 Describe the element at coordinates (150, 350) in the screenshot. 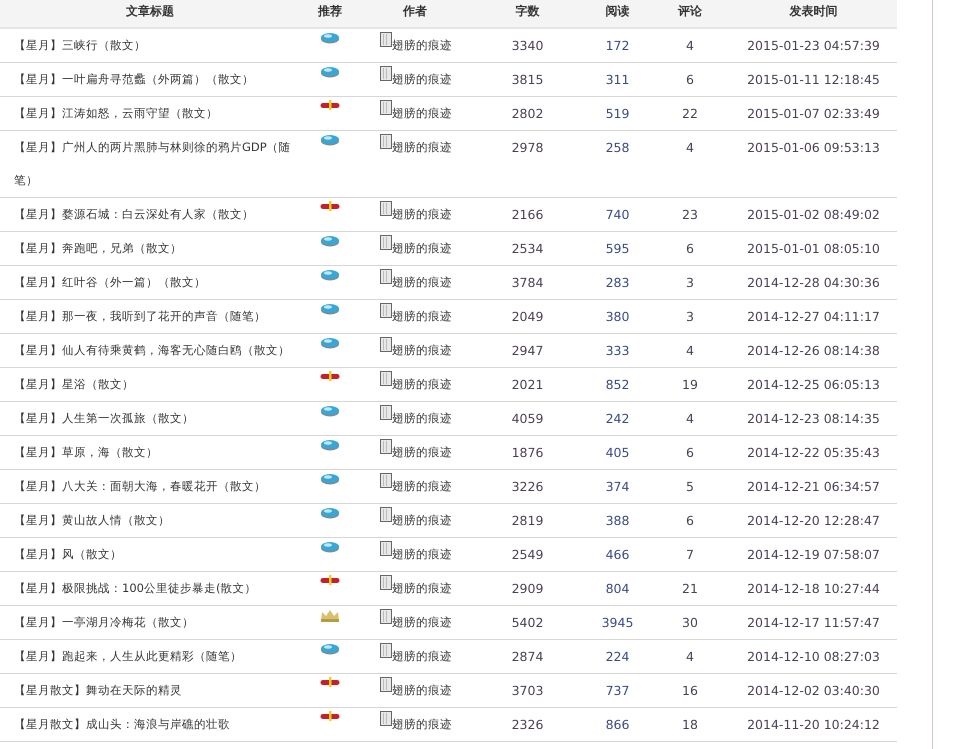

I see `article-title-link: 【星月】仙人有待乘黄鹤，海客无心随白鸥（散文）` at that location.